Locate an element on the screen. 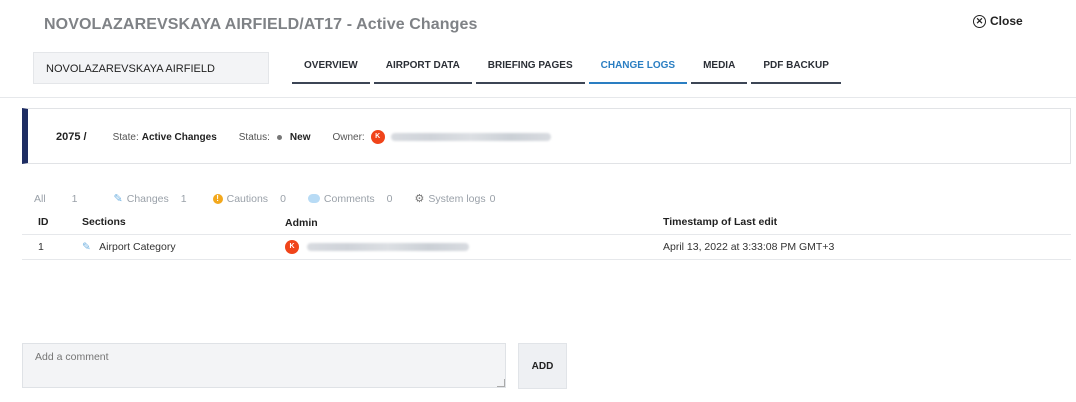 The height and width of the screenshot is (402, 1076). filter-changes: ✎ Changes 1 is located at coordinates (150, 199).